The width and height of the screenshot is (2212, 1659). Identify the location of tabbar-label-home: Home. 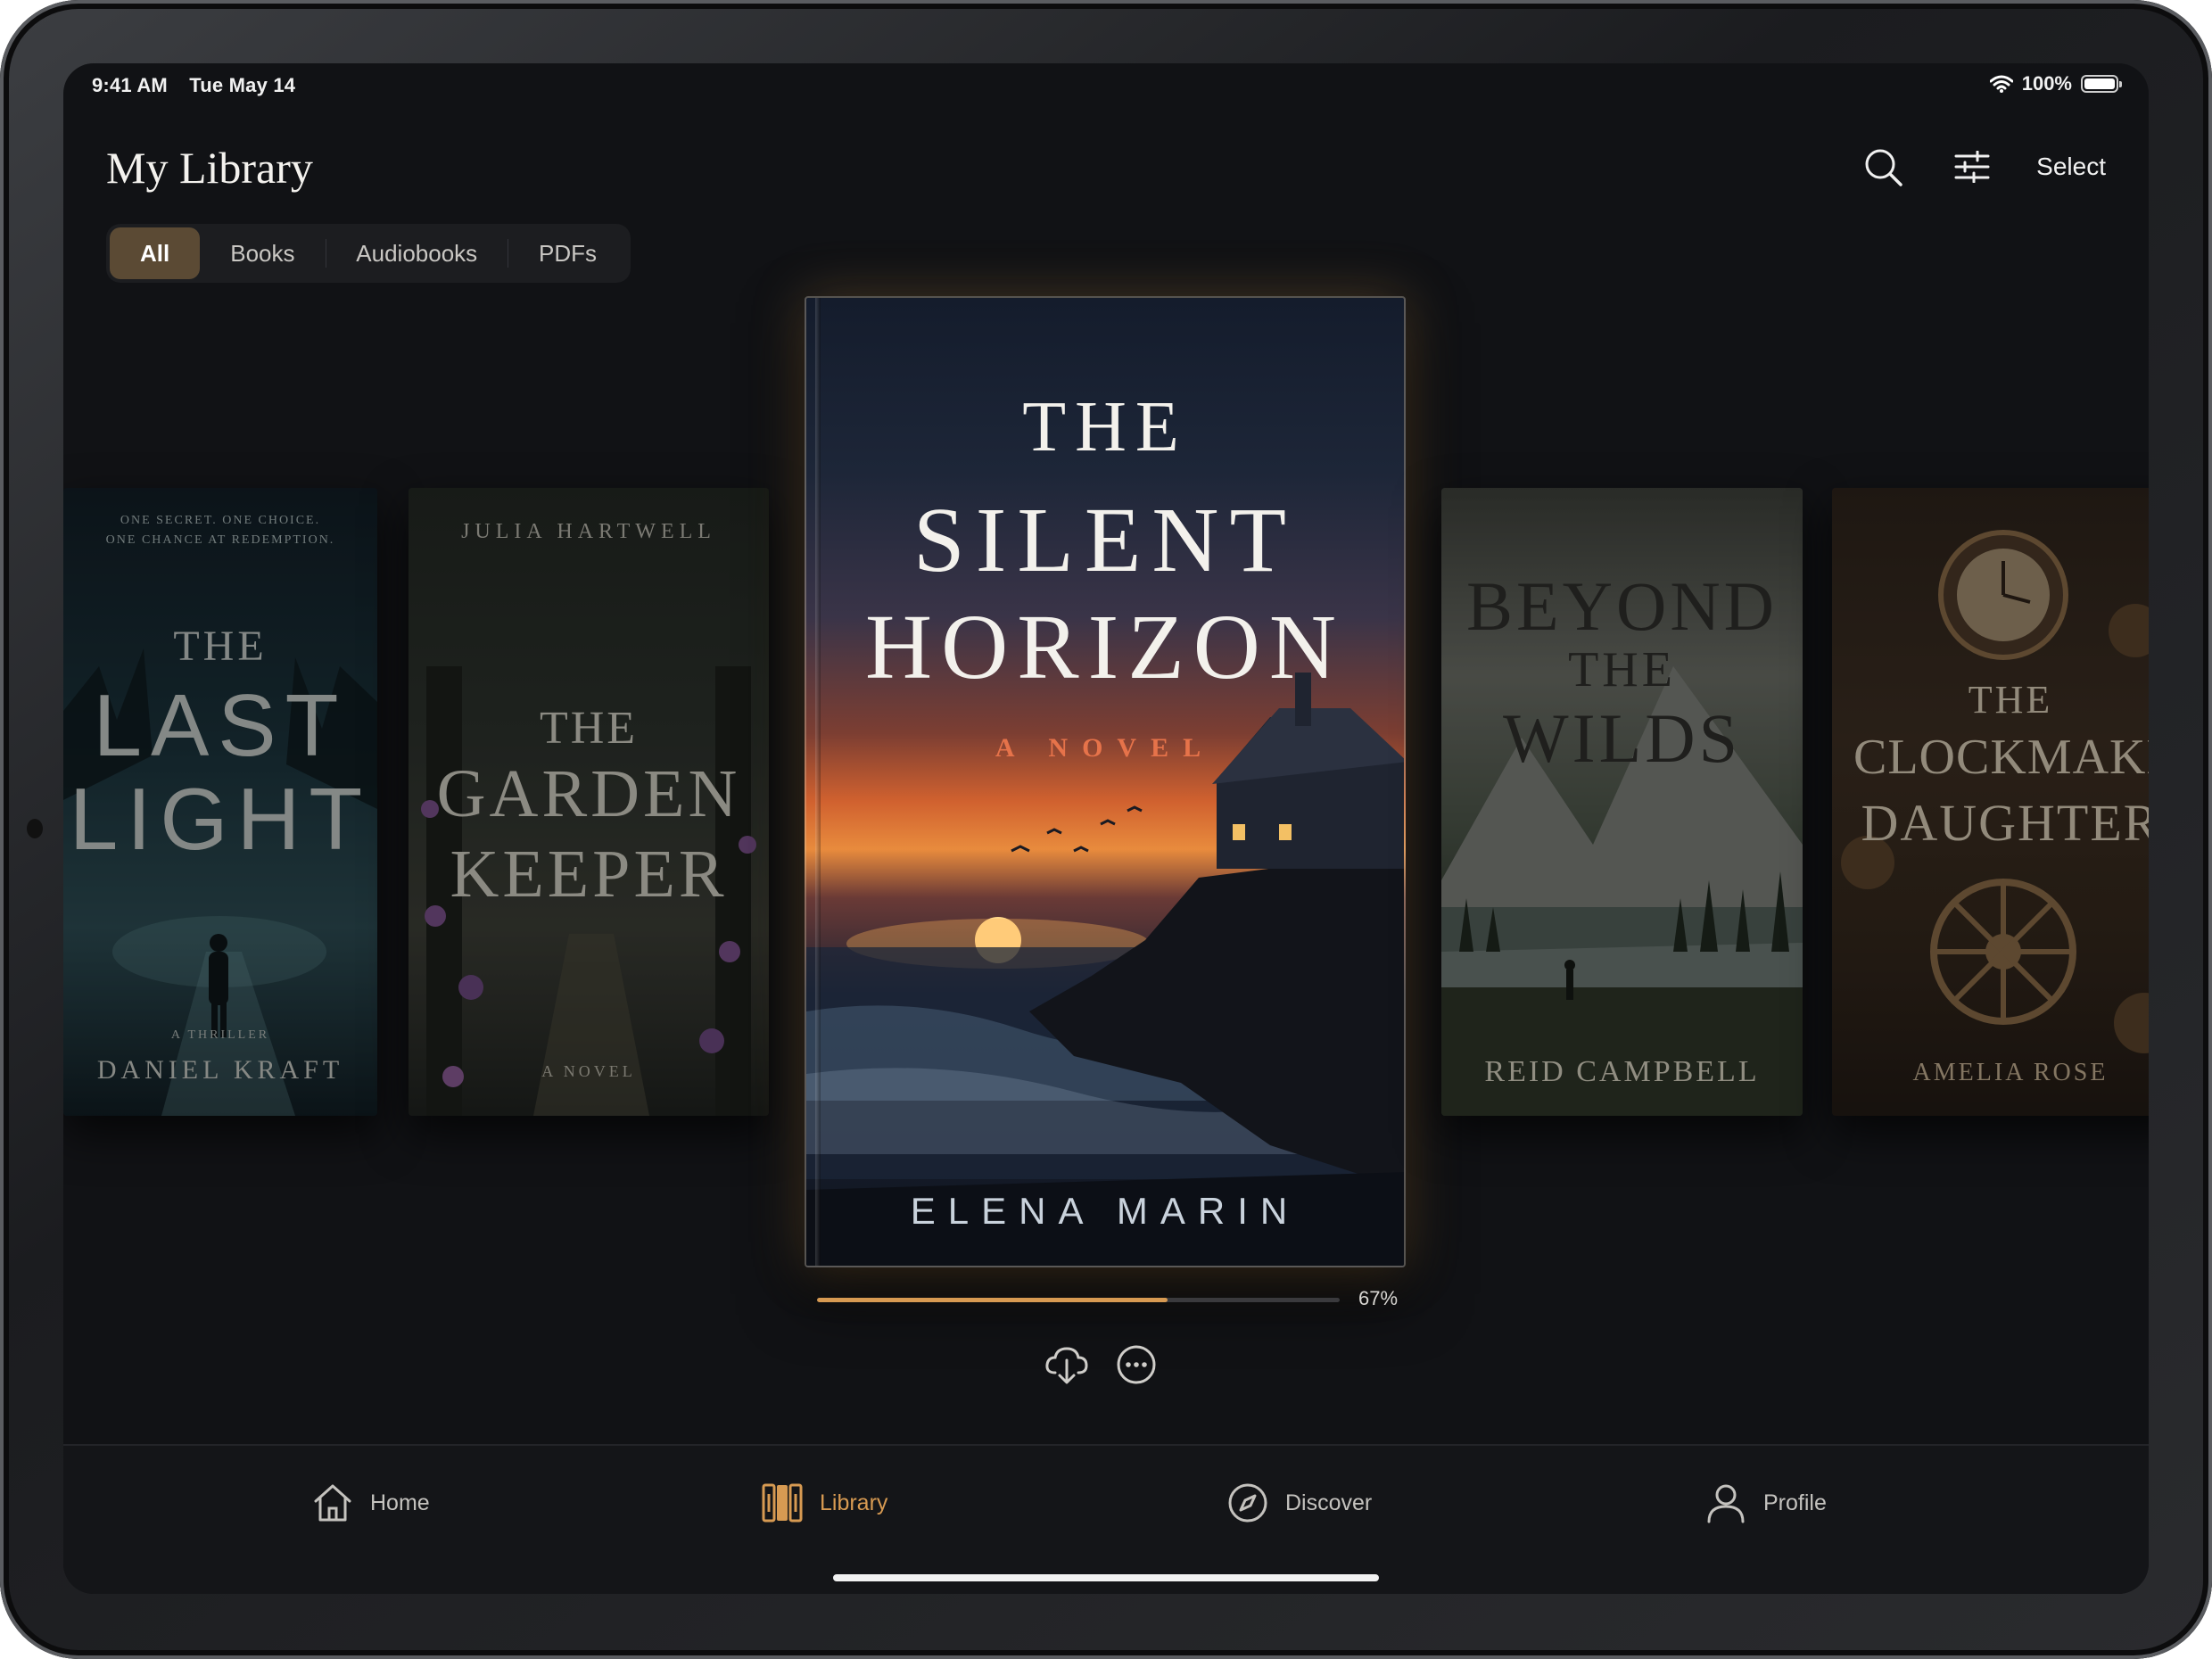
(400, 1503).